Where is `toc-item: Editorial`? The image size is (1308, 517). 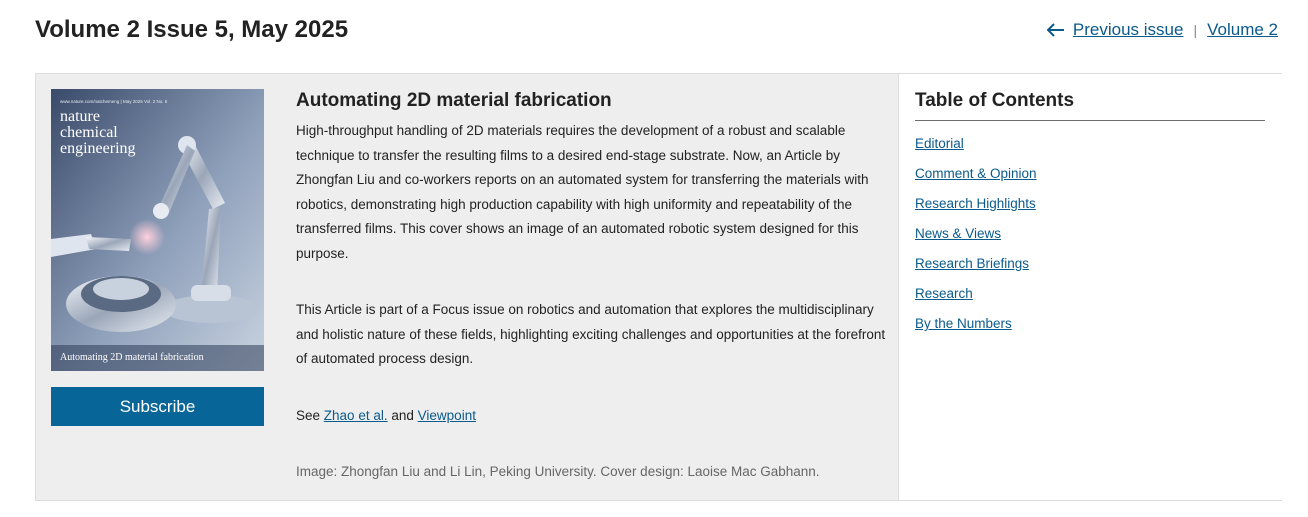 toc-item: Editorial is located at coordinates (976, 149).